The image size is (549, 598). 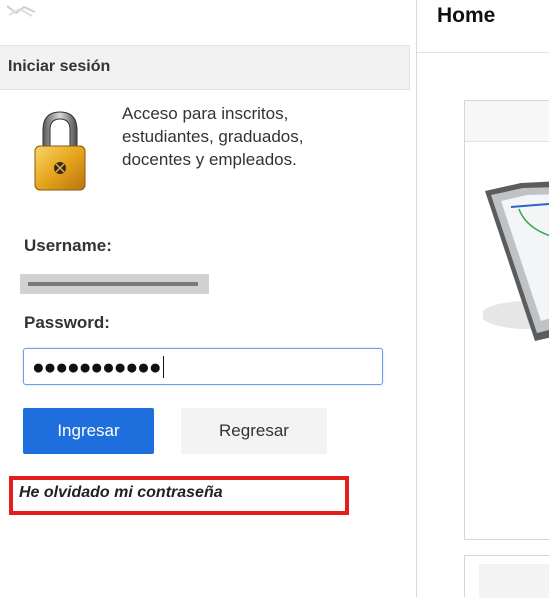 I want to click on back-button: Regresar, so click(x=254, y=431).